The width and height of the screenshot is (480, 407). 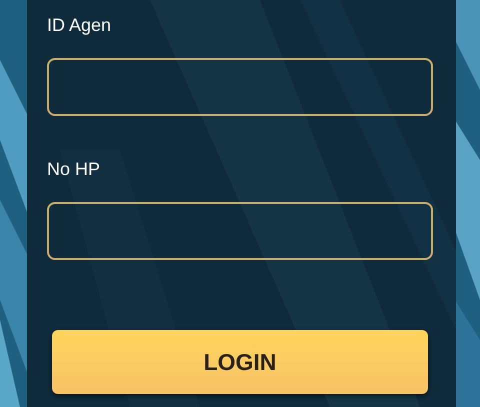 I want to click on login-button: LOGIN, so click(x=240, y=362).